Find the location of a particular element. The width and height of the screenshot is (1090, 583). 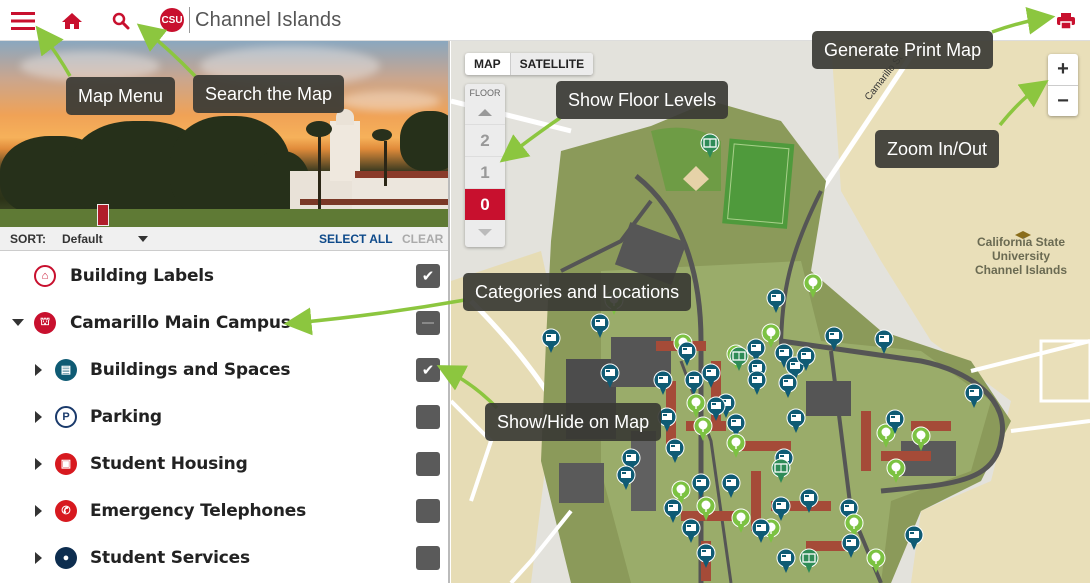

category-row: ● Student Services is located at coordinates (224, 557).